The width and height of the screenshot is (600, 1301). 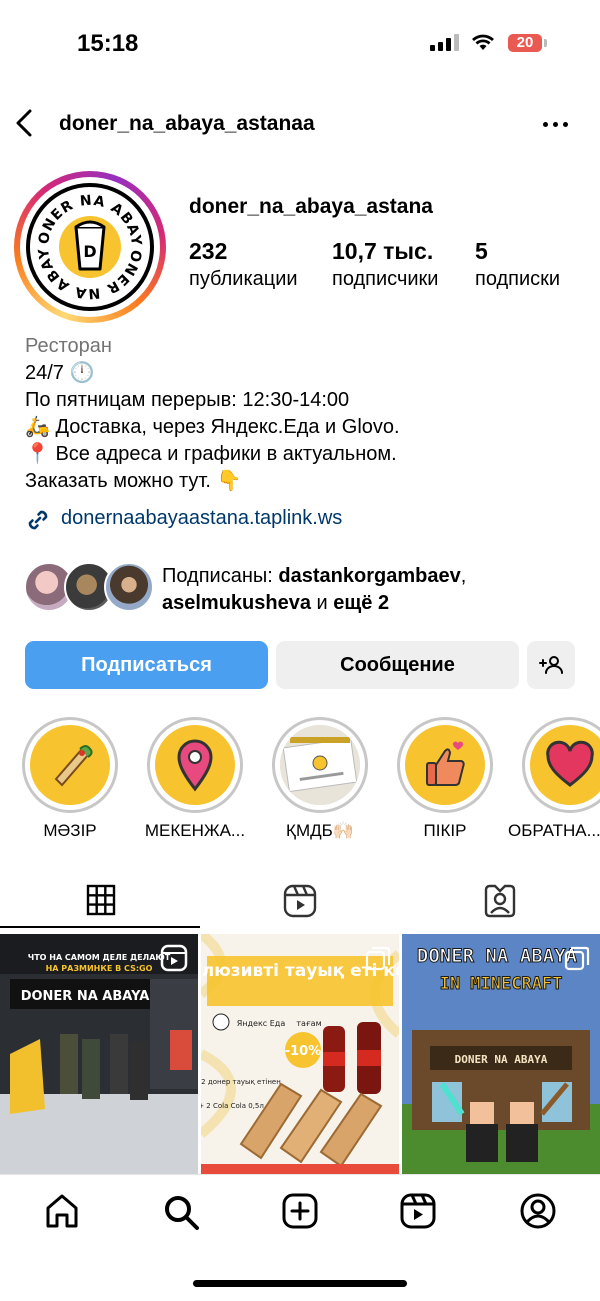 What do you see at coordinates (444, 42) in the screenshot?
I see `signal-icon` at bounding box center [444, 42].